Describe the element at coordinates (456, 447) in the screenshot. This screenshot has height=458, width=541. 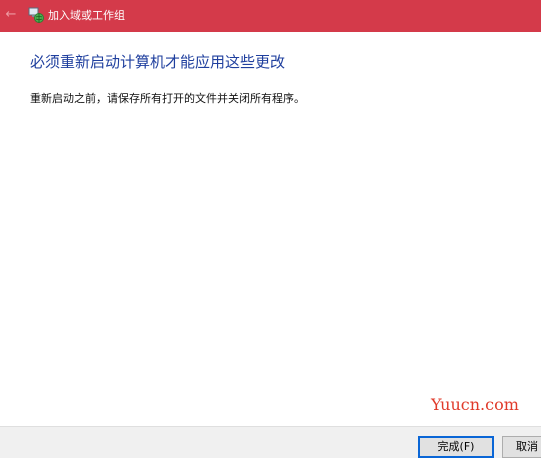
I see `finish-button: 完成(F)` at that location.